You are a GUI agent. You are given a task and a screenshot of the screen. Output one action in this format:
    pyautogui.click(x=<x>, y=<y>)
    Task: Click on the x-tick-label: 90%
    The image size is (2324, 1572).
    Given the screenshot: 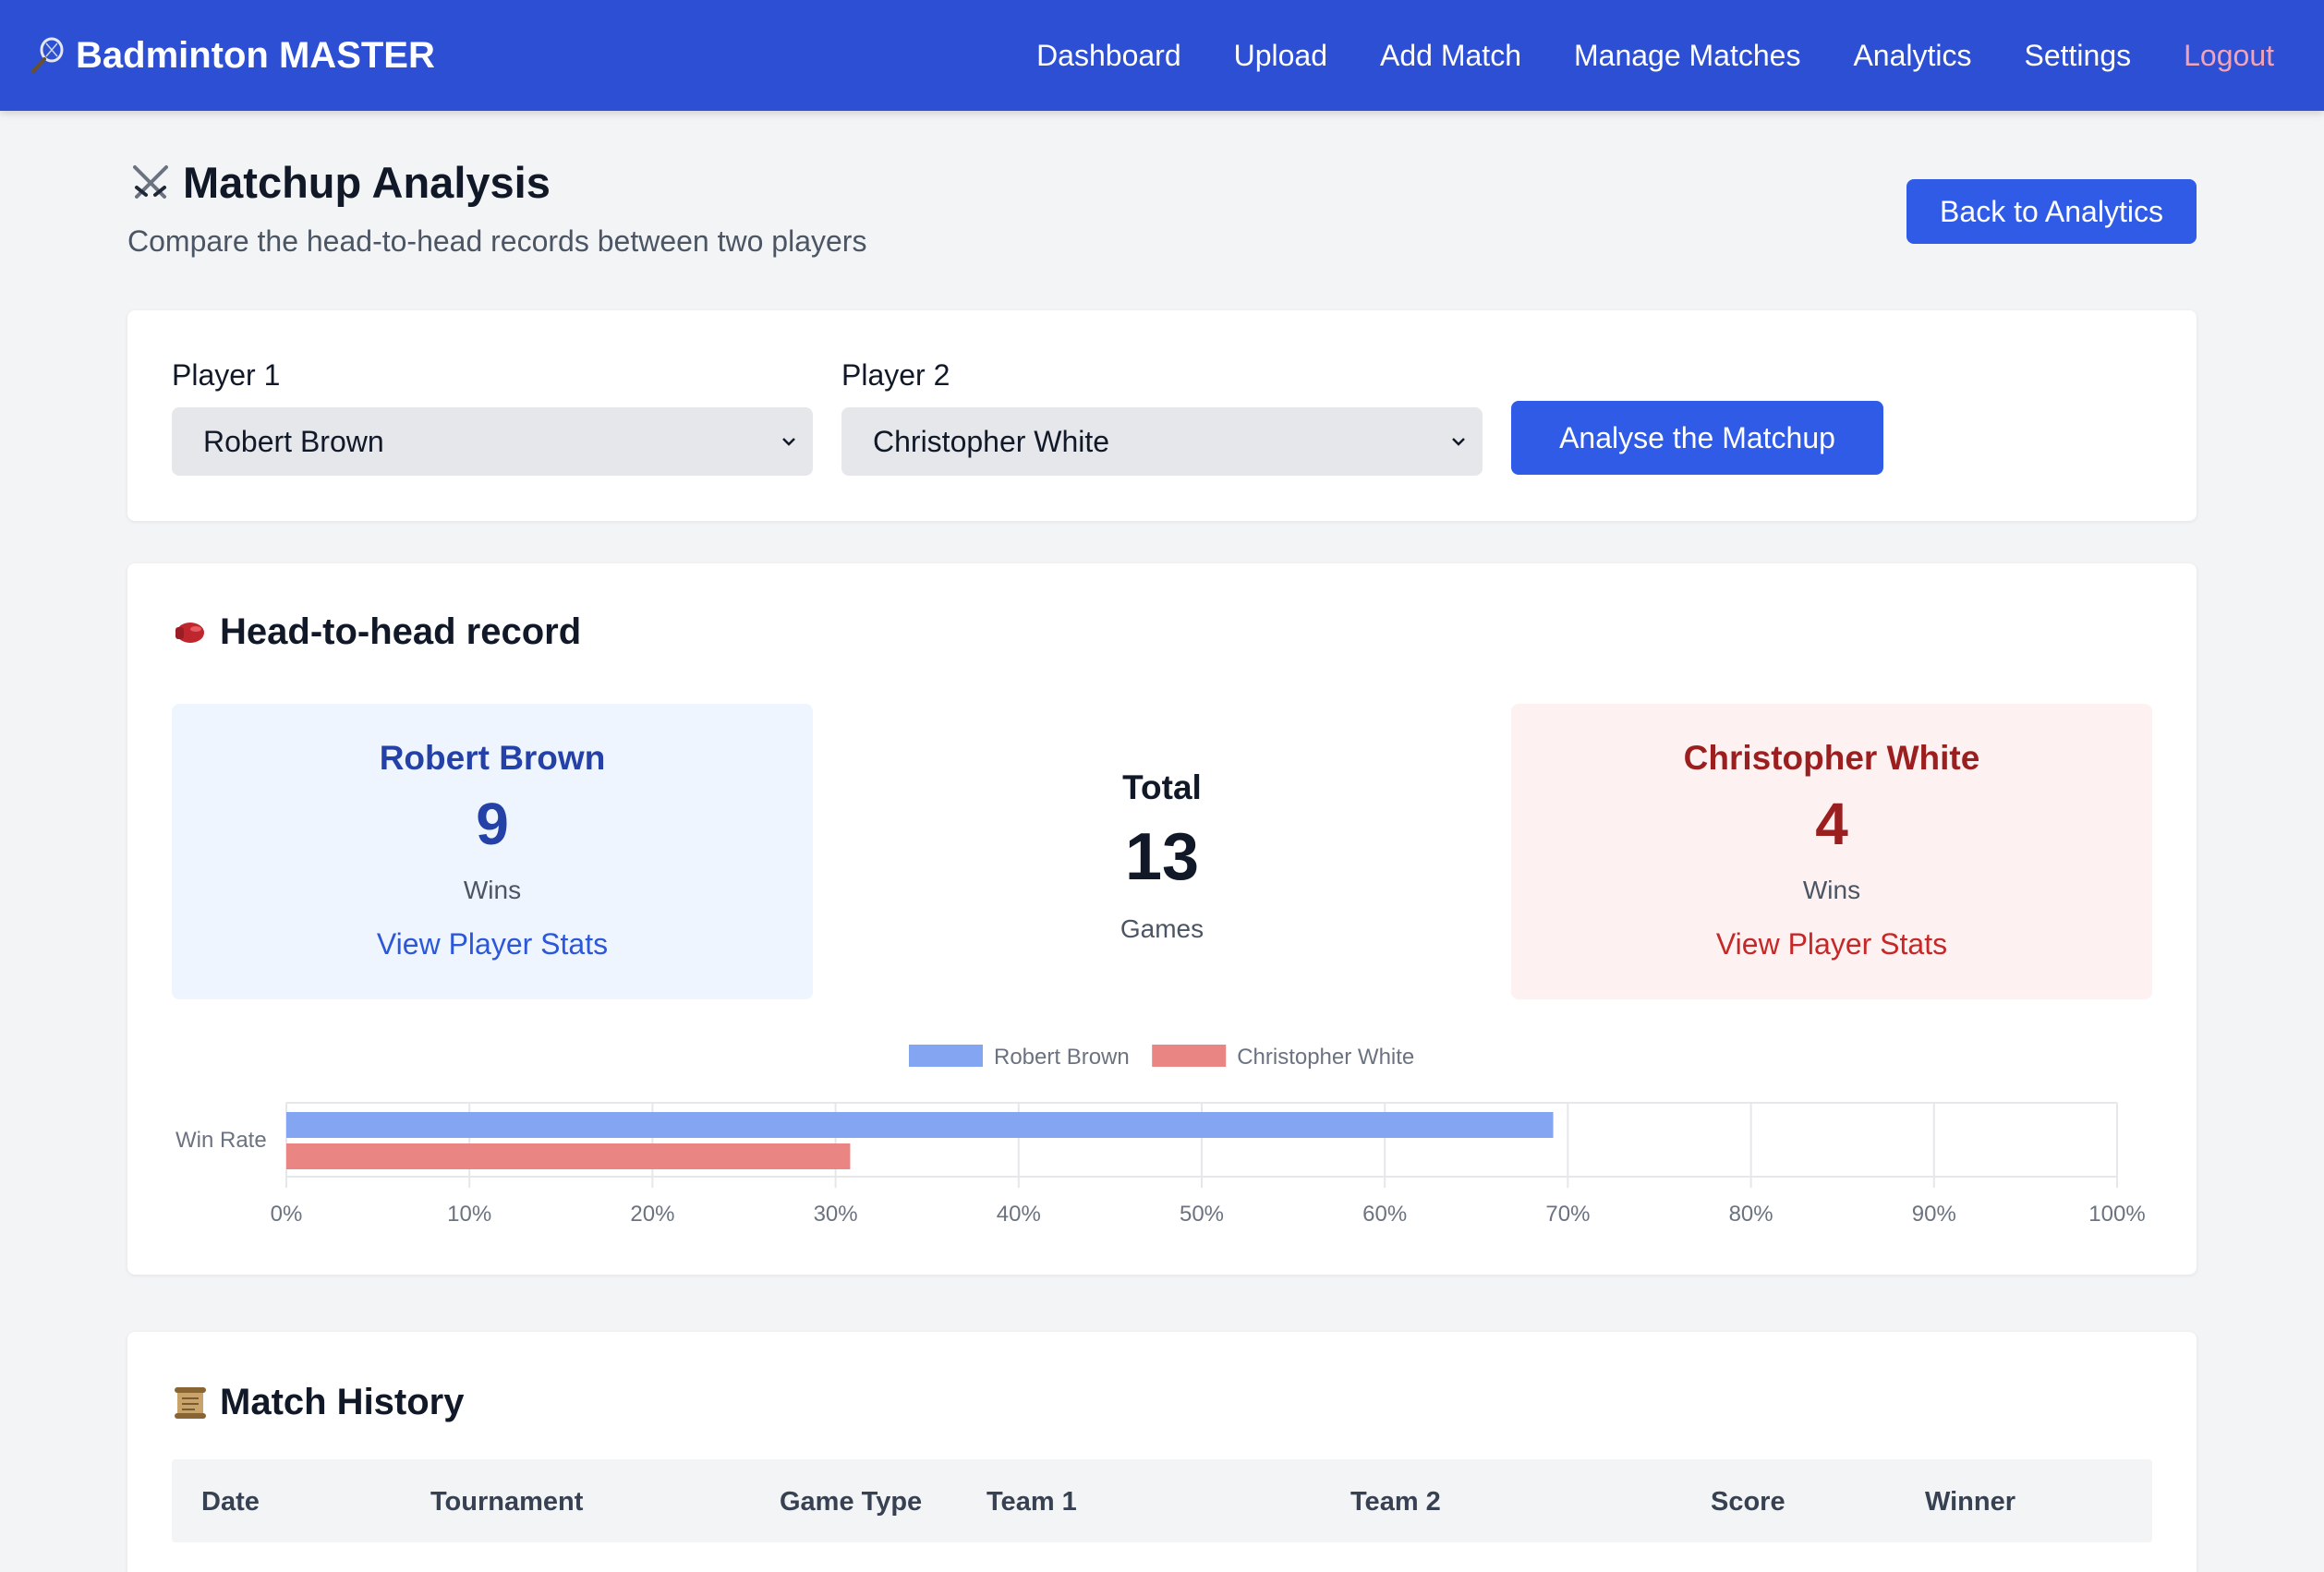 What is the action you would take?
    pyautogui.click(x=1934, y=1214)
    